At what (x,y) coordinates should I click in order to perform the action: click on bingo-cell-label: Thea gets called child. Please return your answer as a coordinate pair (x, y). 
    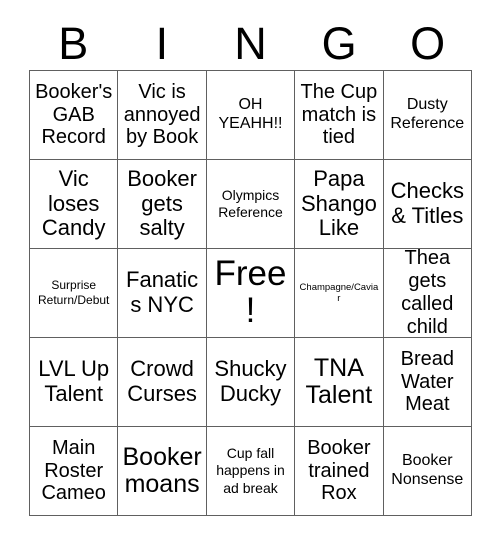
    Looking at the image, I should click on (427, 293).